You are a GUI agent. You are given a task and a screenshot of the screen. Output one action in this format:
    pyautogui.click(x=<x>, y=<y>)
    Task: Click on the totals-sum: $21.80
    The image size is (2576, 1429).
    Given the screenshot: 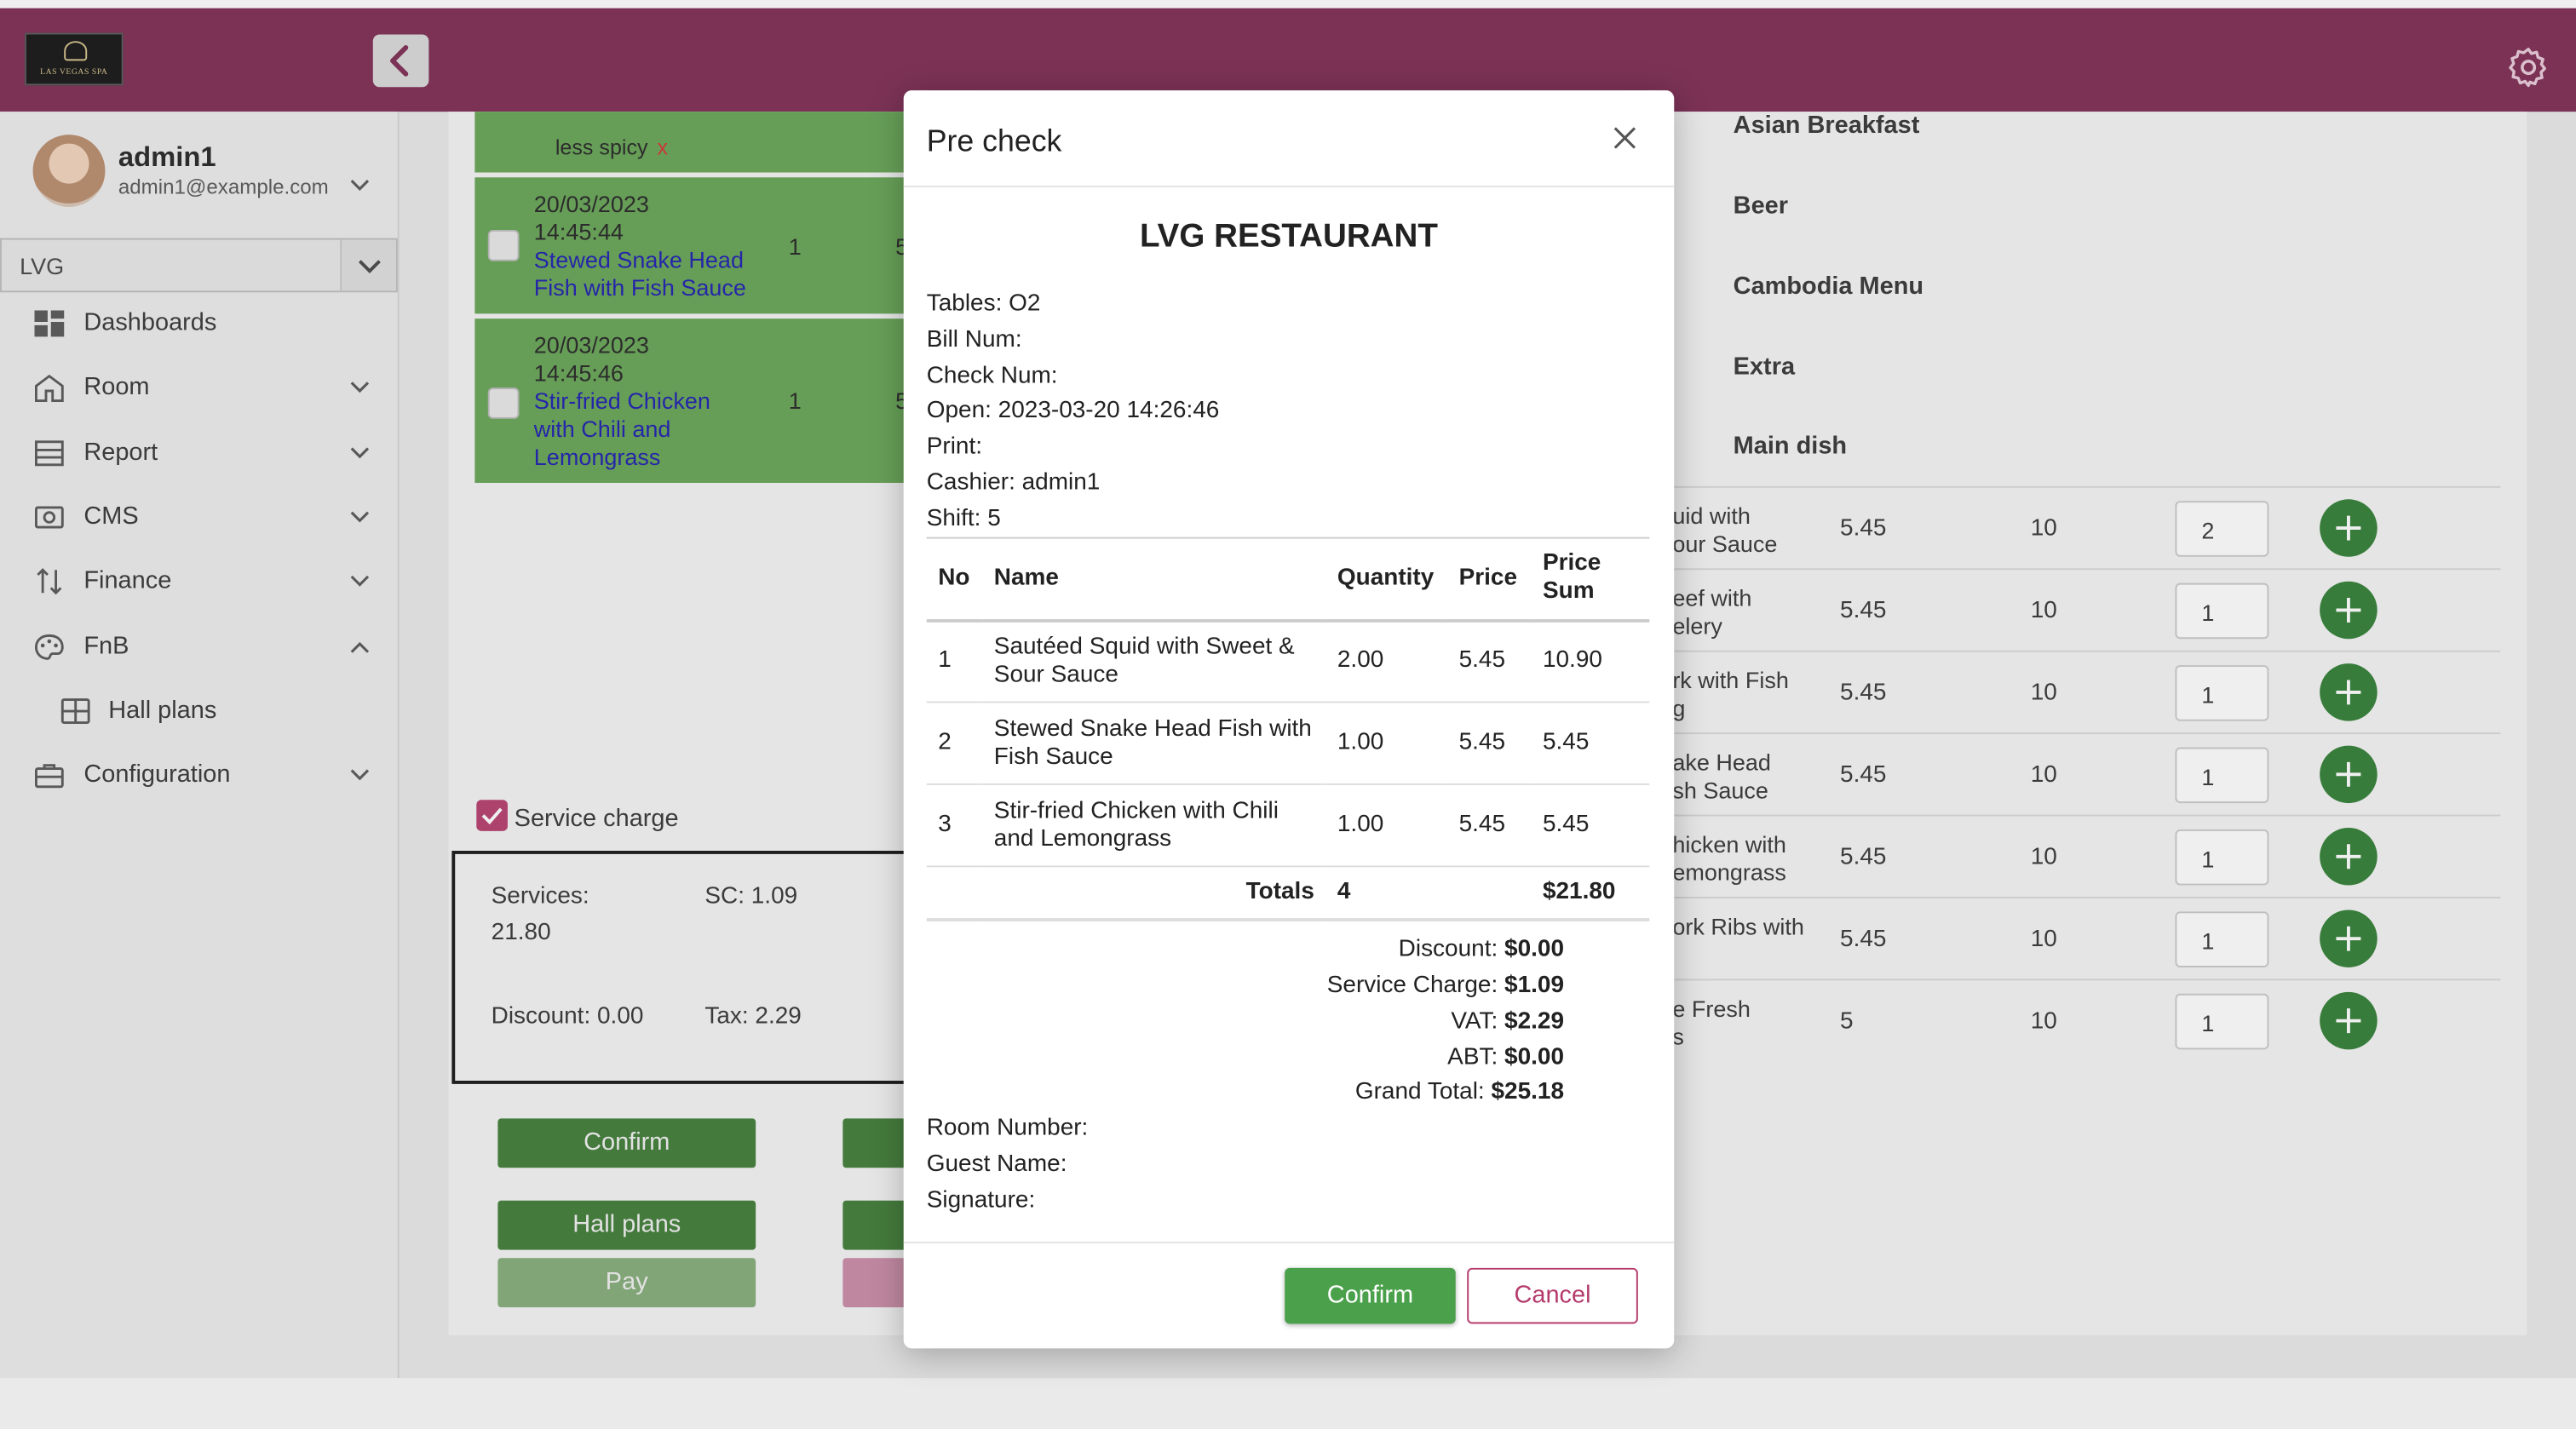 What is the action you would take?
    pyautogui.click(x=1590, y=893)
    